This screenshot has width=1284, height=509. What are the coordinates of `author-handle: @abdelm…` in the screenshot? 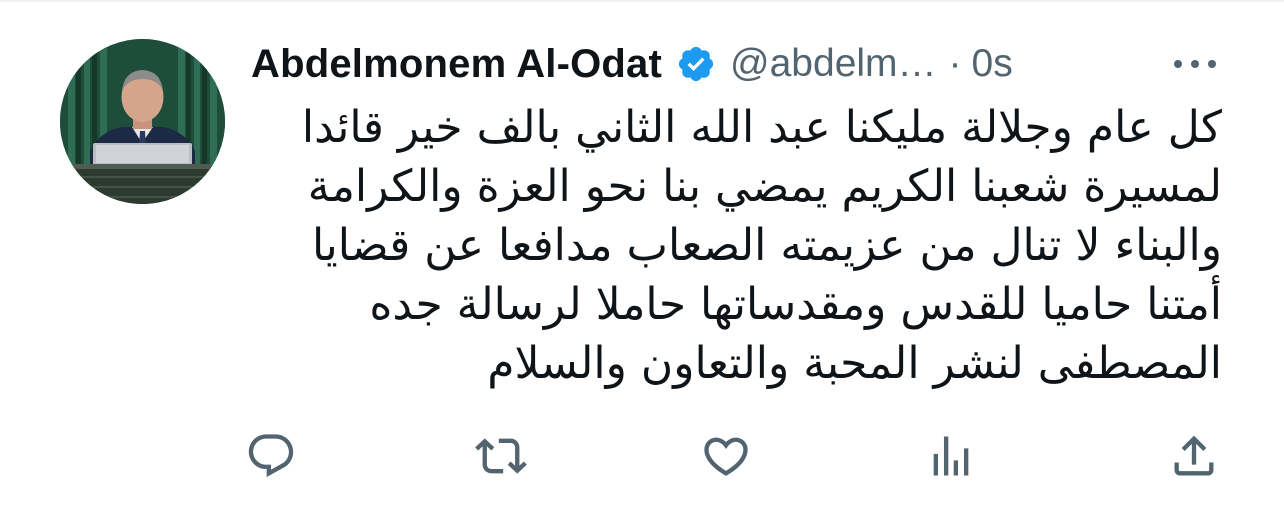 It's located at (833, 64).